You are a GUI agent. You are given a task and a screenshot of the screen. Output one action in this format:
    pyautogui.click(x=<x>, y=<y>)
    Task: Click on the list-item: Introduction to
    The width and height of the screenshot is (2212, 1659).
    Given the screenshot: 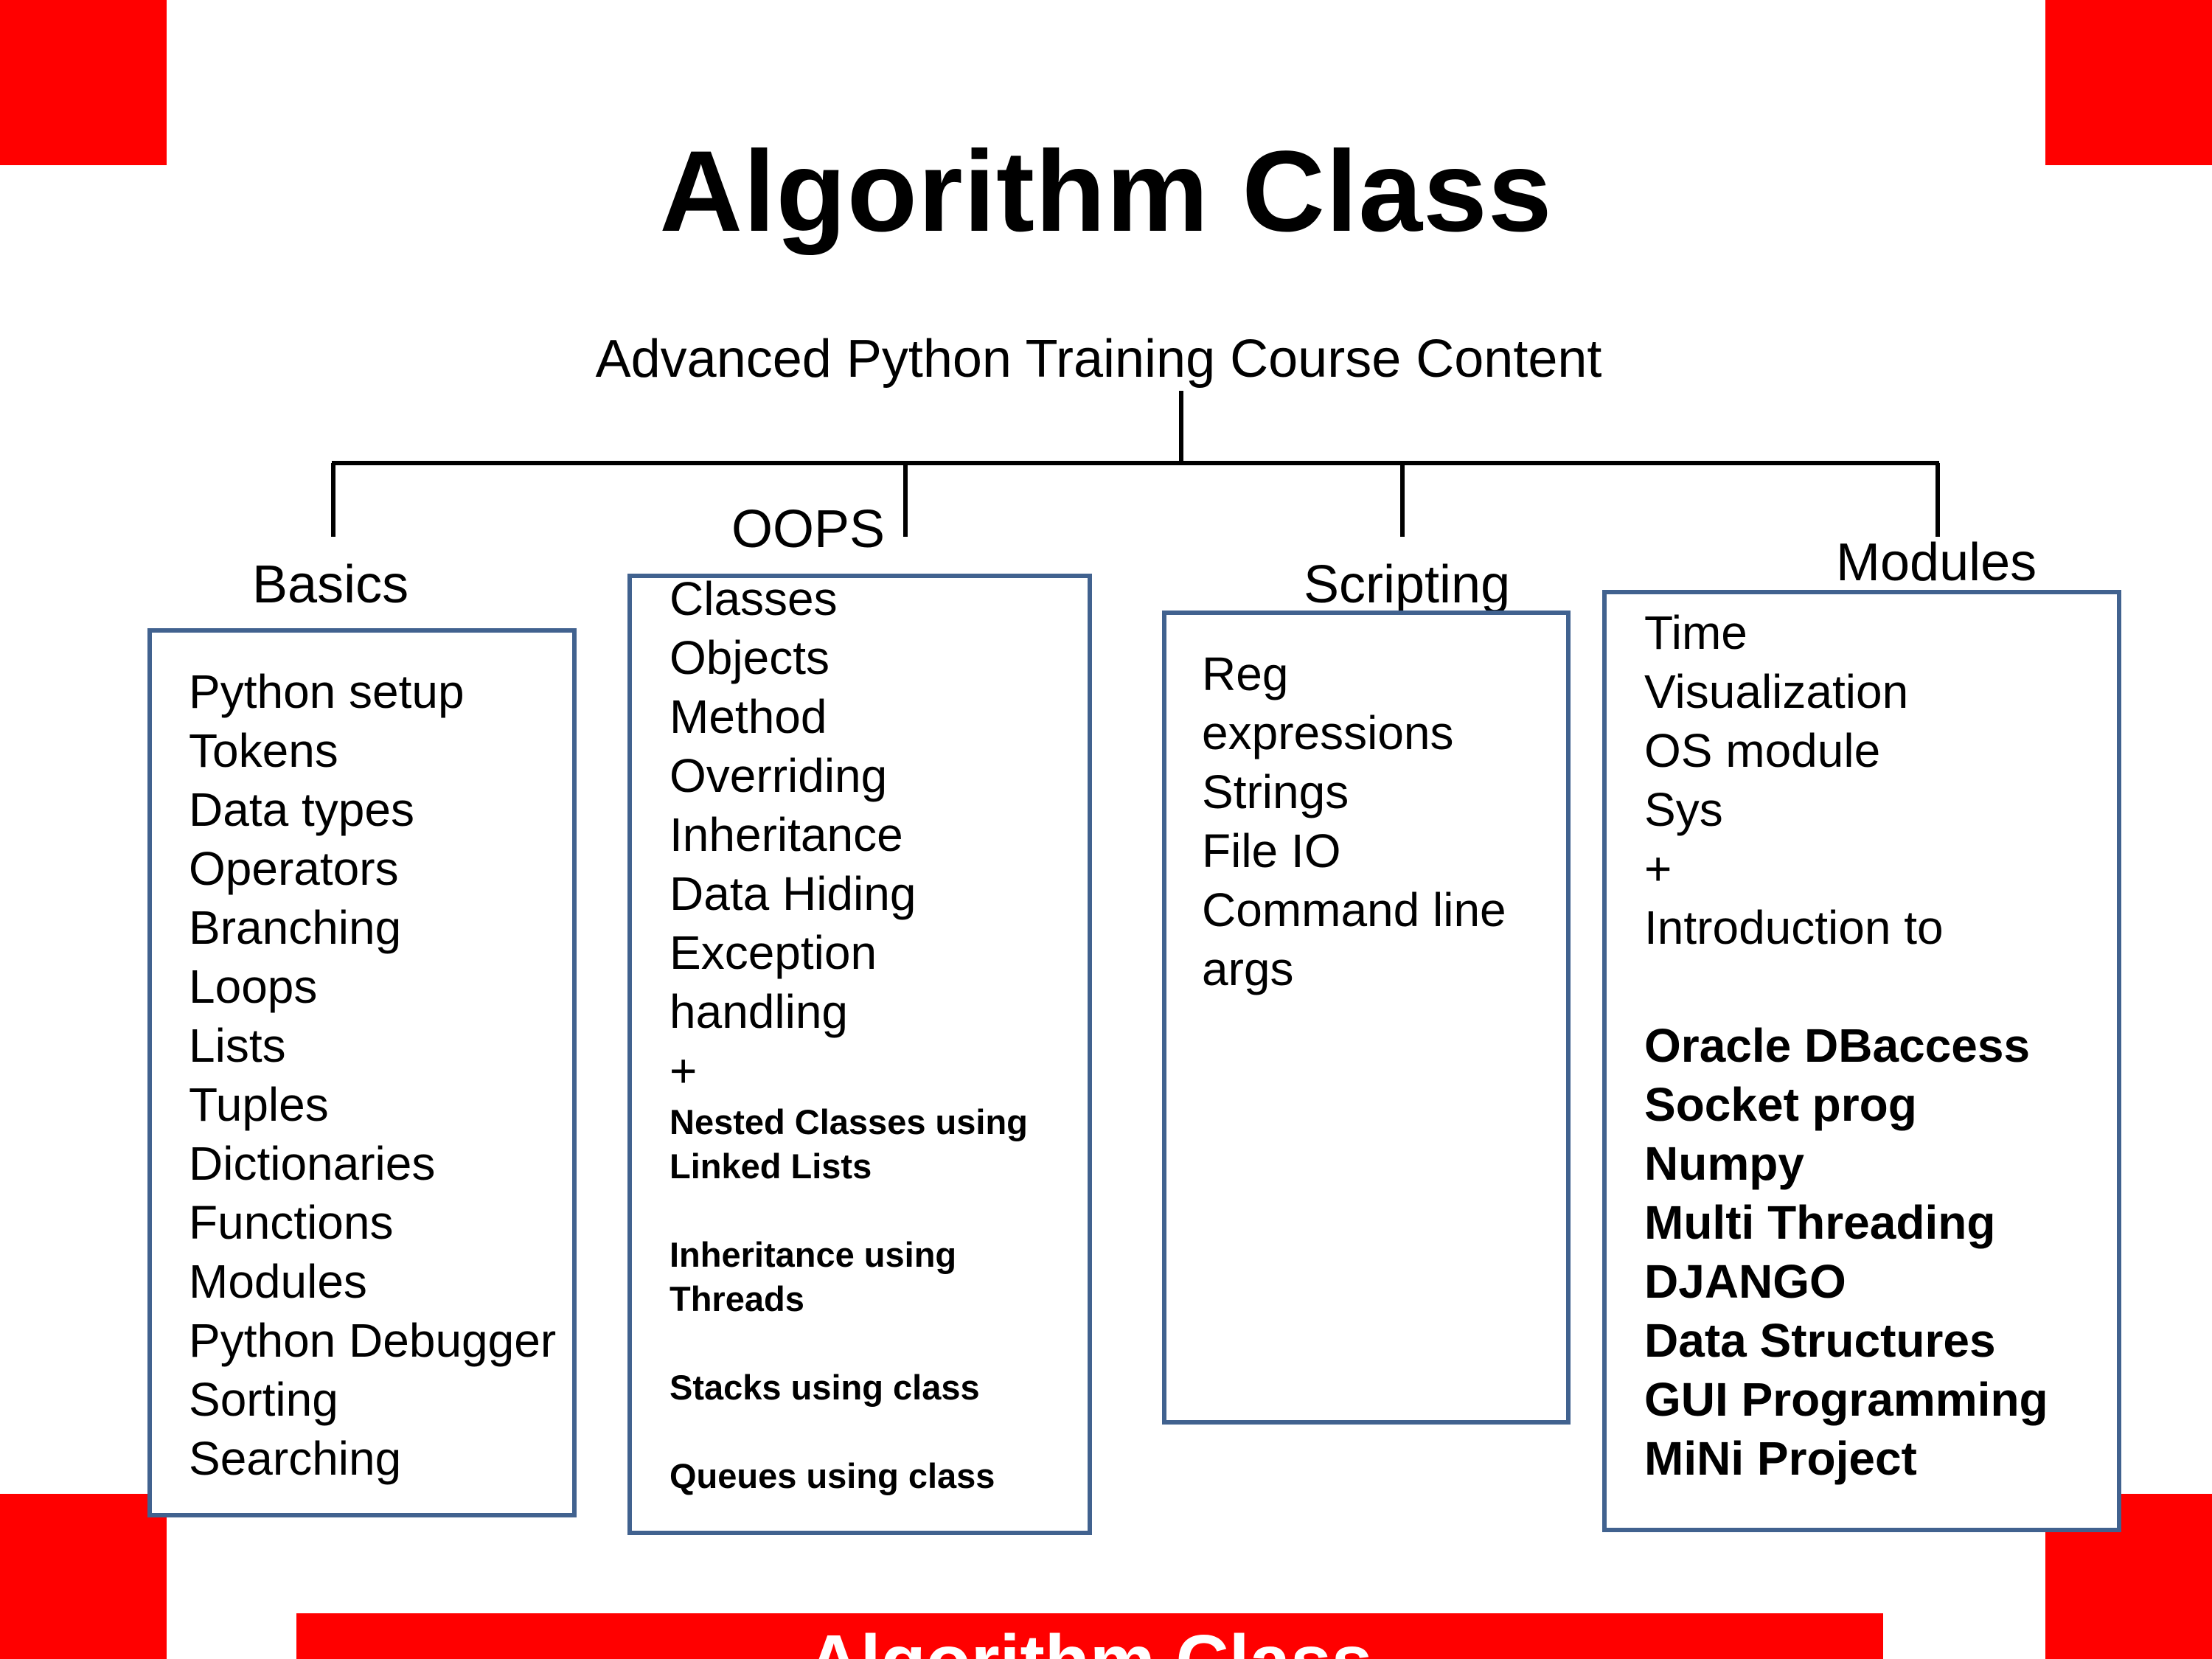 What is the action you would take?
    pyautogui.click(x=1794, y=927)
    